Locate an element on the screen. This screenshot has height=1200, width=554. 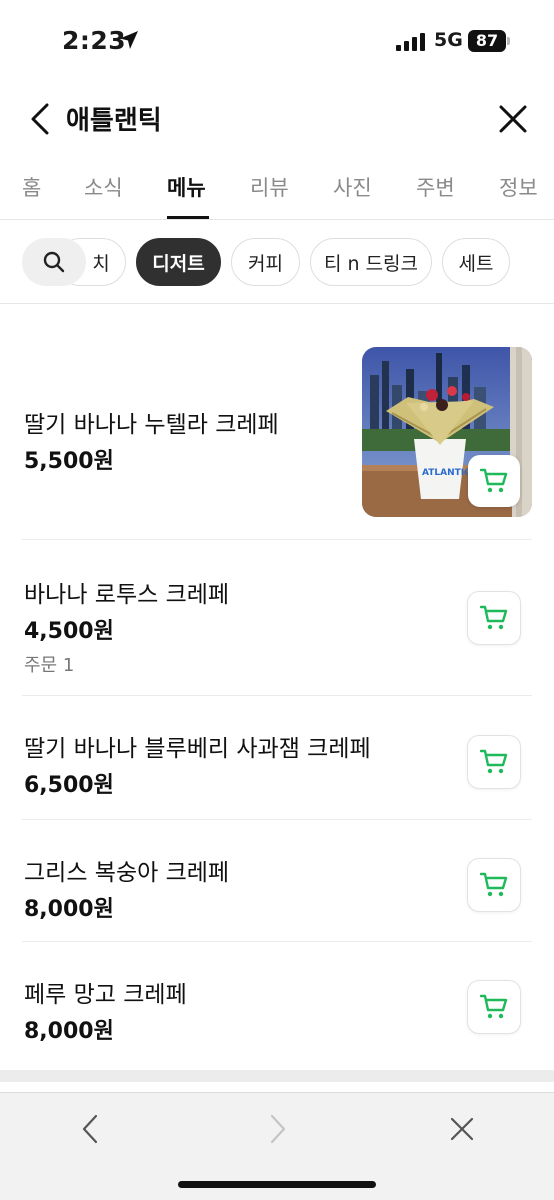
chip-set: 세트 is located at coordinates (476, 262).